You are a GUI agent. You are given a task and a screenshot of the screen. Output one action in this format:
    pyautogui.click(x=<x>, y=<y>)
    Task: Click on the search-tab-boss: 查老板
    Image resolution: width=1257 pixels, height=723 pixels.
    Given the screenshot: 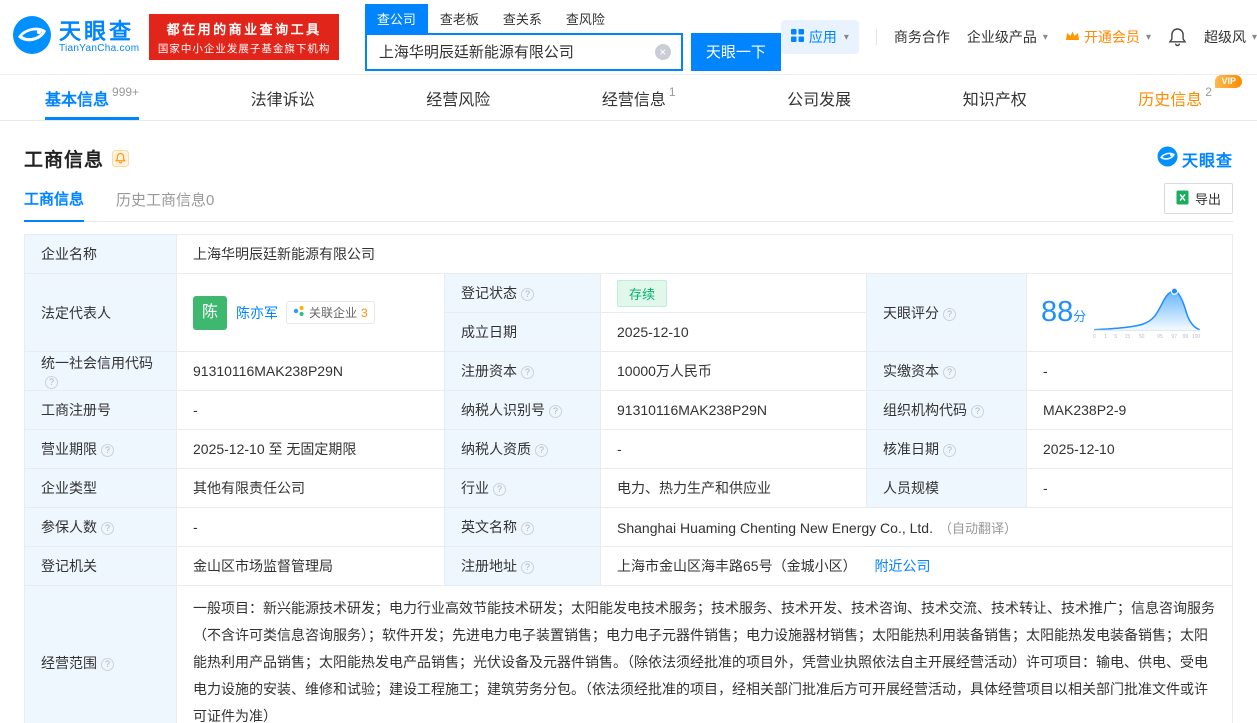 What is the action you would take?
    pyautogui.click(x=459, y=18)
    